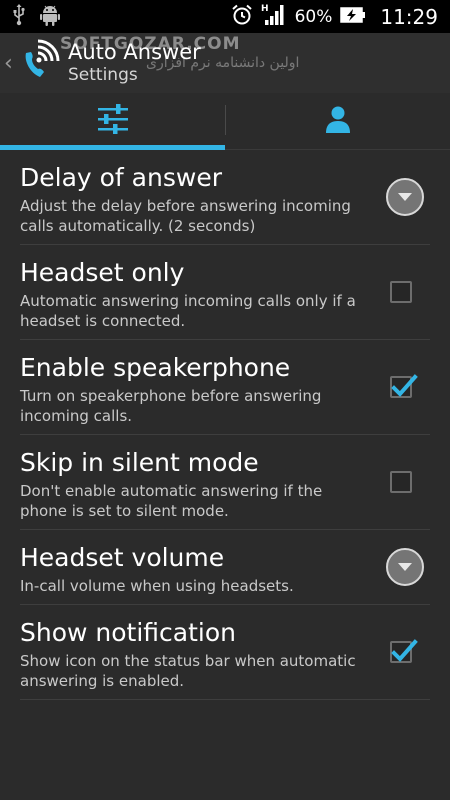 The width and height of the screenshot is (450, 800). Describe the element at coordinates (139, 462) in the screenshot. I see `pref-title: Skip in silent mode` at that location.